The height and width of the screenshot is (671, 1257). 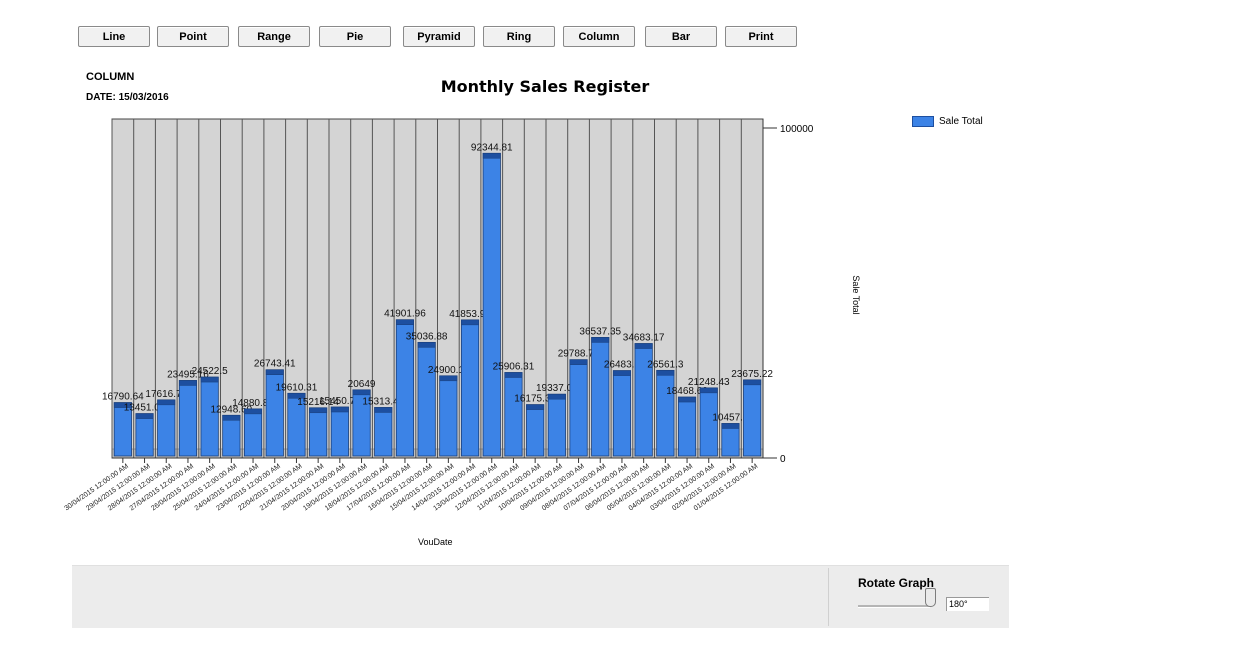 What do you see at coordinates (752, 374) in the screenshot?
I see `data-label: 23675.22` at bounding box center [752, 374].